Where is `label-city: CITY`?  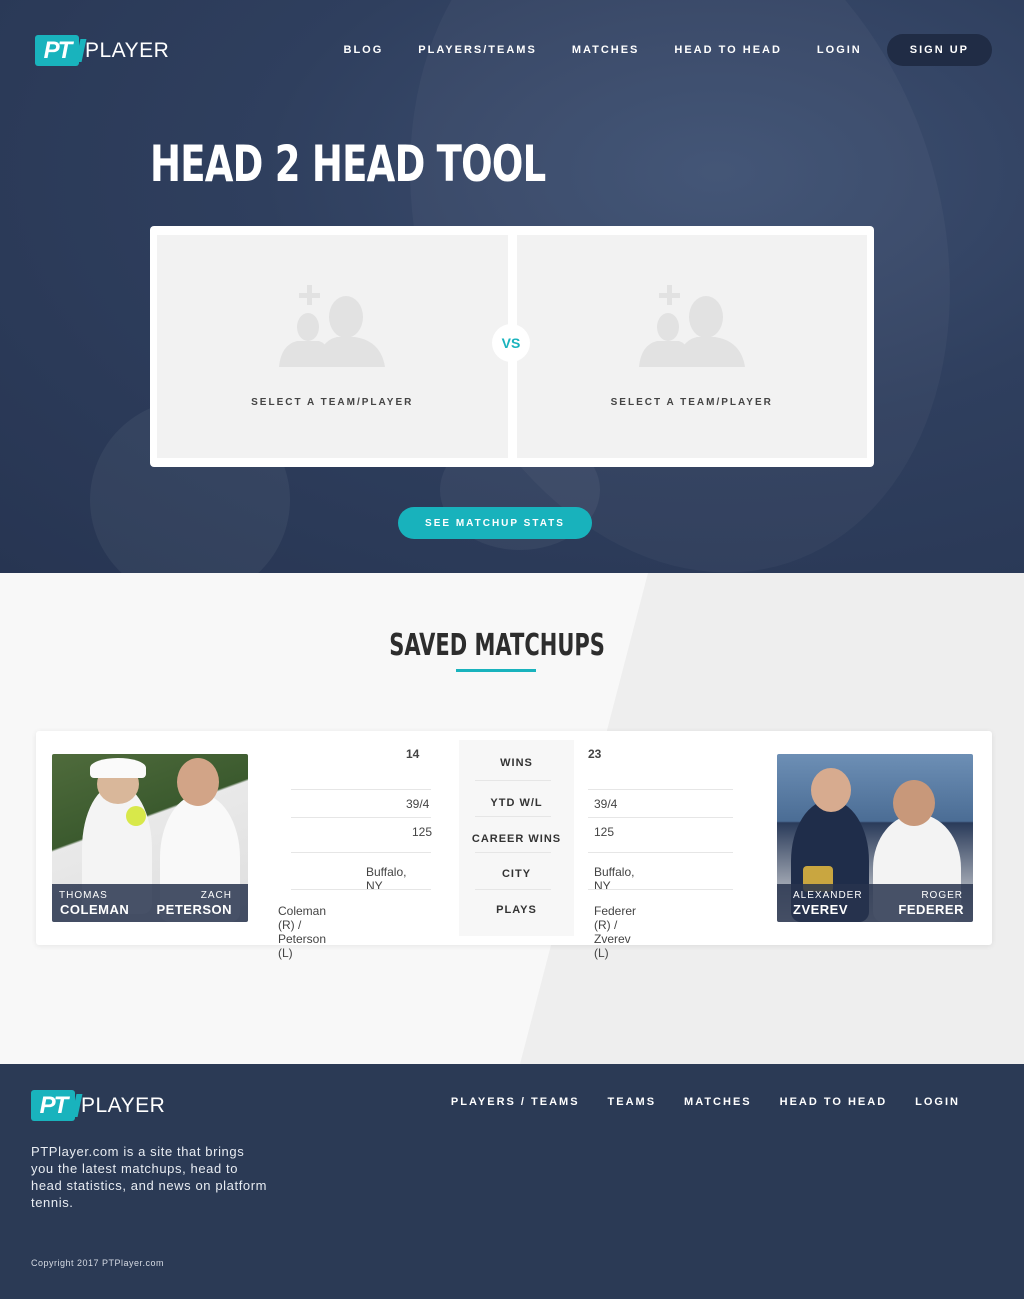
label-city: CITY is located at coordinates (516, 874).